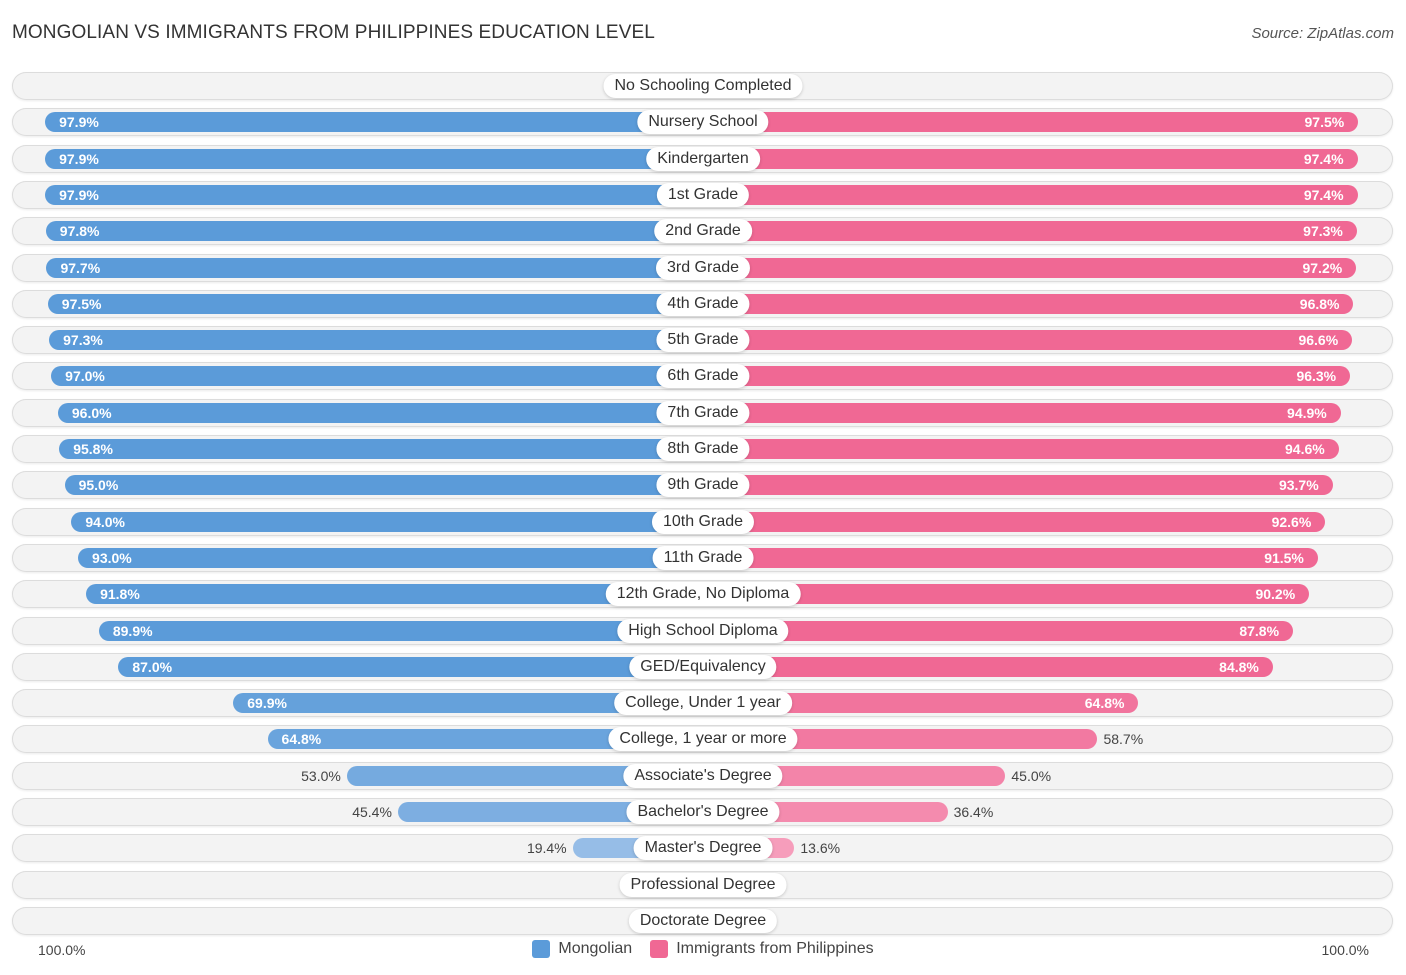 The image size is (1406, 975). I want to click on category-label: College, 1 year or more, so click(703, 739).